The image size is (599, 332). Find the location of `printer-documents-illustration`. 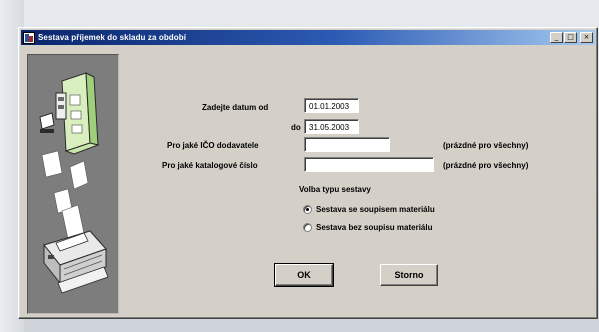

printer-documents-illustration is located at coordinates (73, 184).